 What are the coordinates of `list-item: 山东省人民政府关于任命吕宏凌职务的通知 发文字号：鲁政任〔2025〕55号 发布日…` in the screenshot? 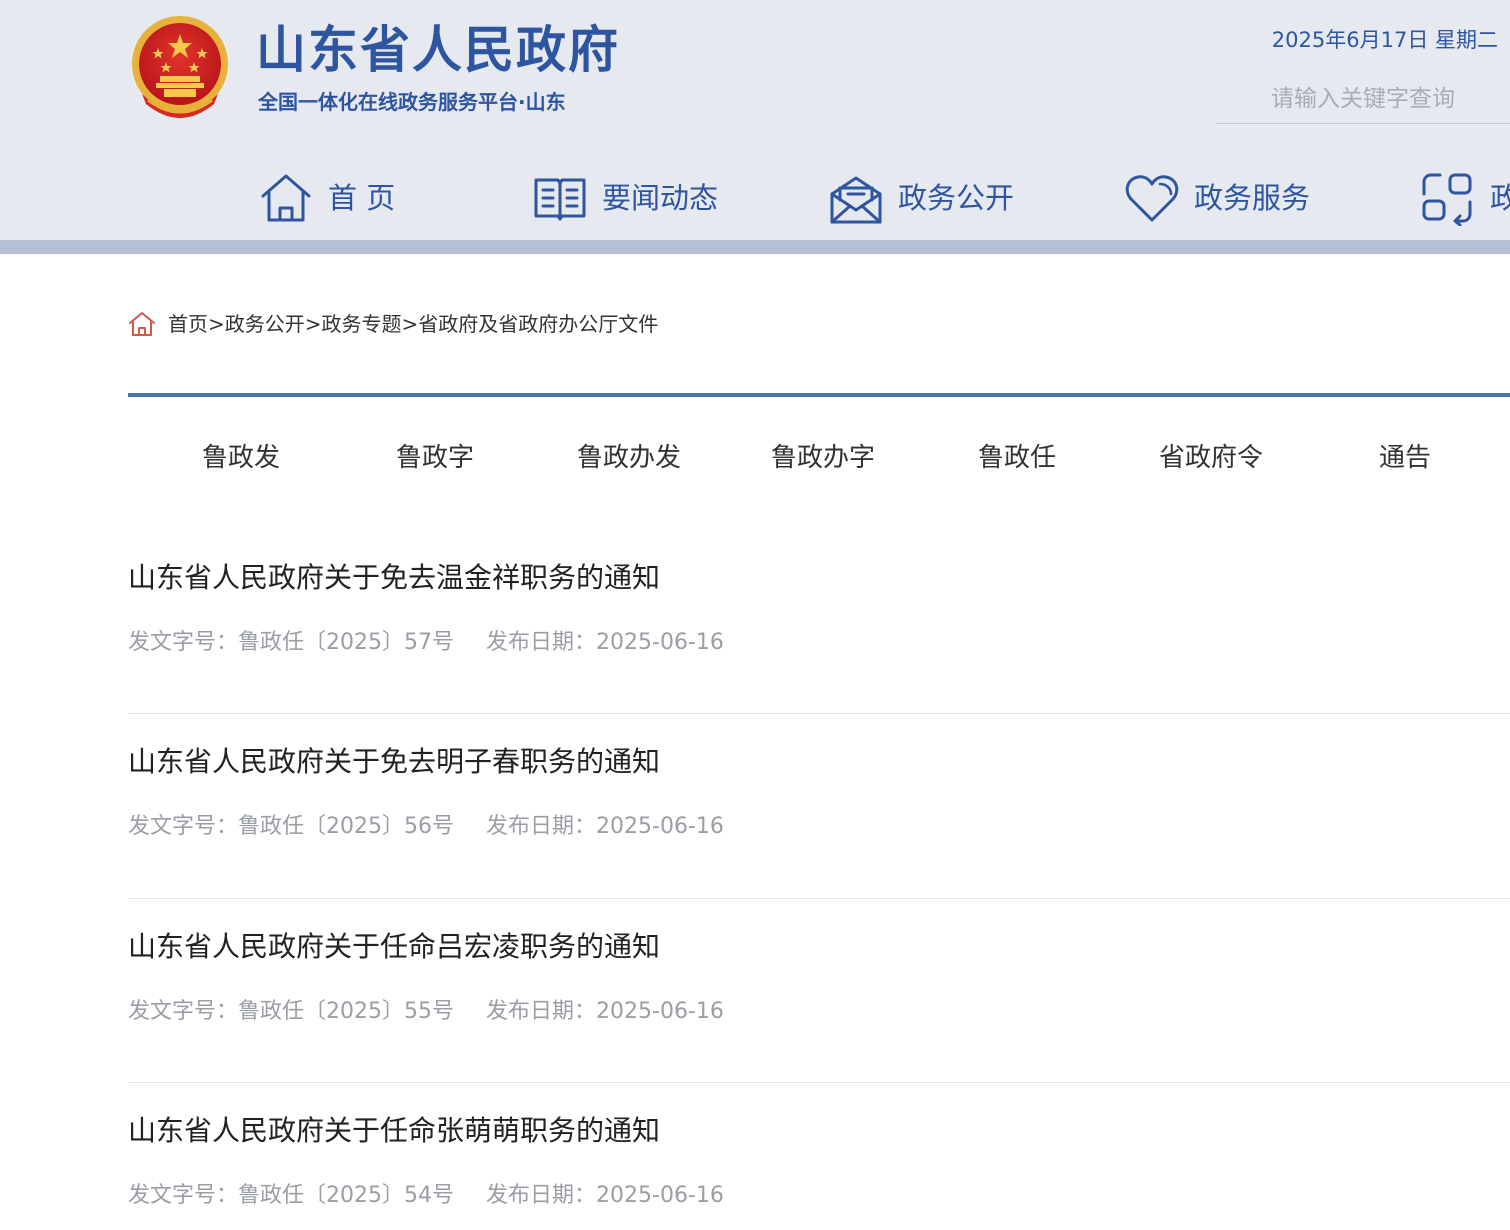 It's located at (819, 991).